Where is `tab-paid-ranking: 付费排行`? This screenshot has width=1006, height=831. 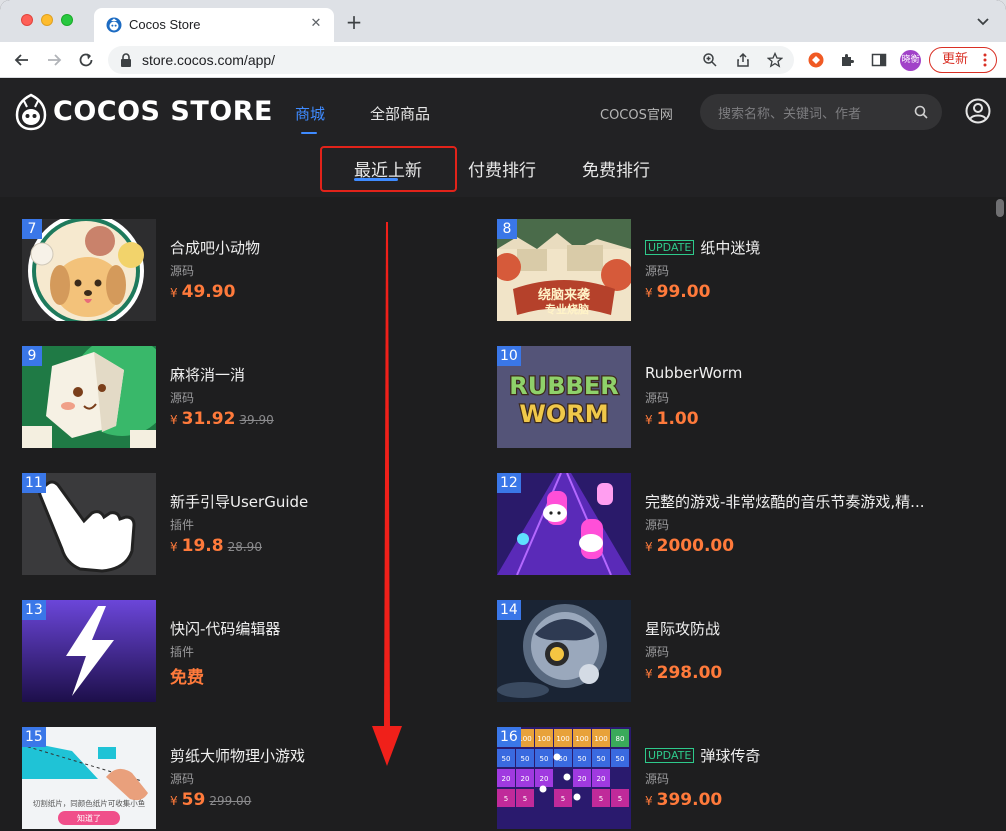 tab-paid-ranking: 付费排行 is located at coordinates (502, 168).